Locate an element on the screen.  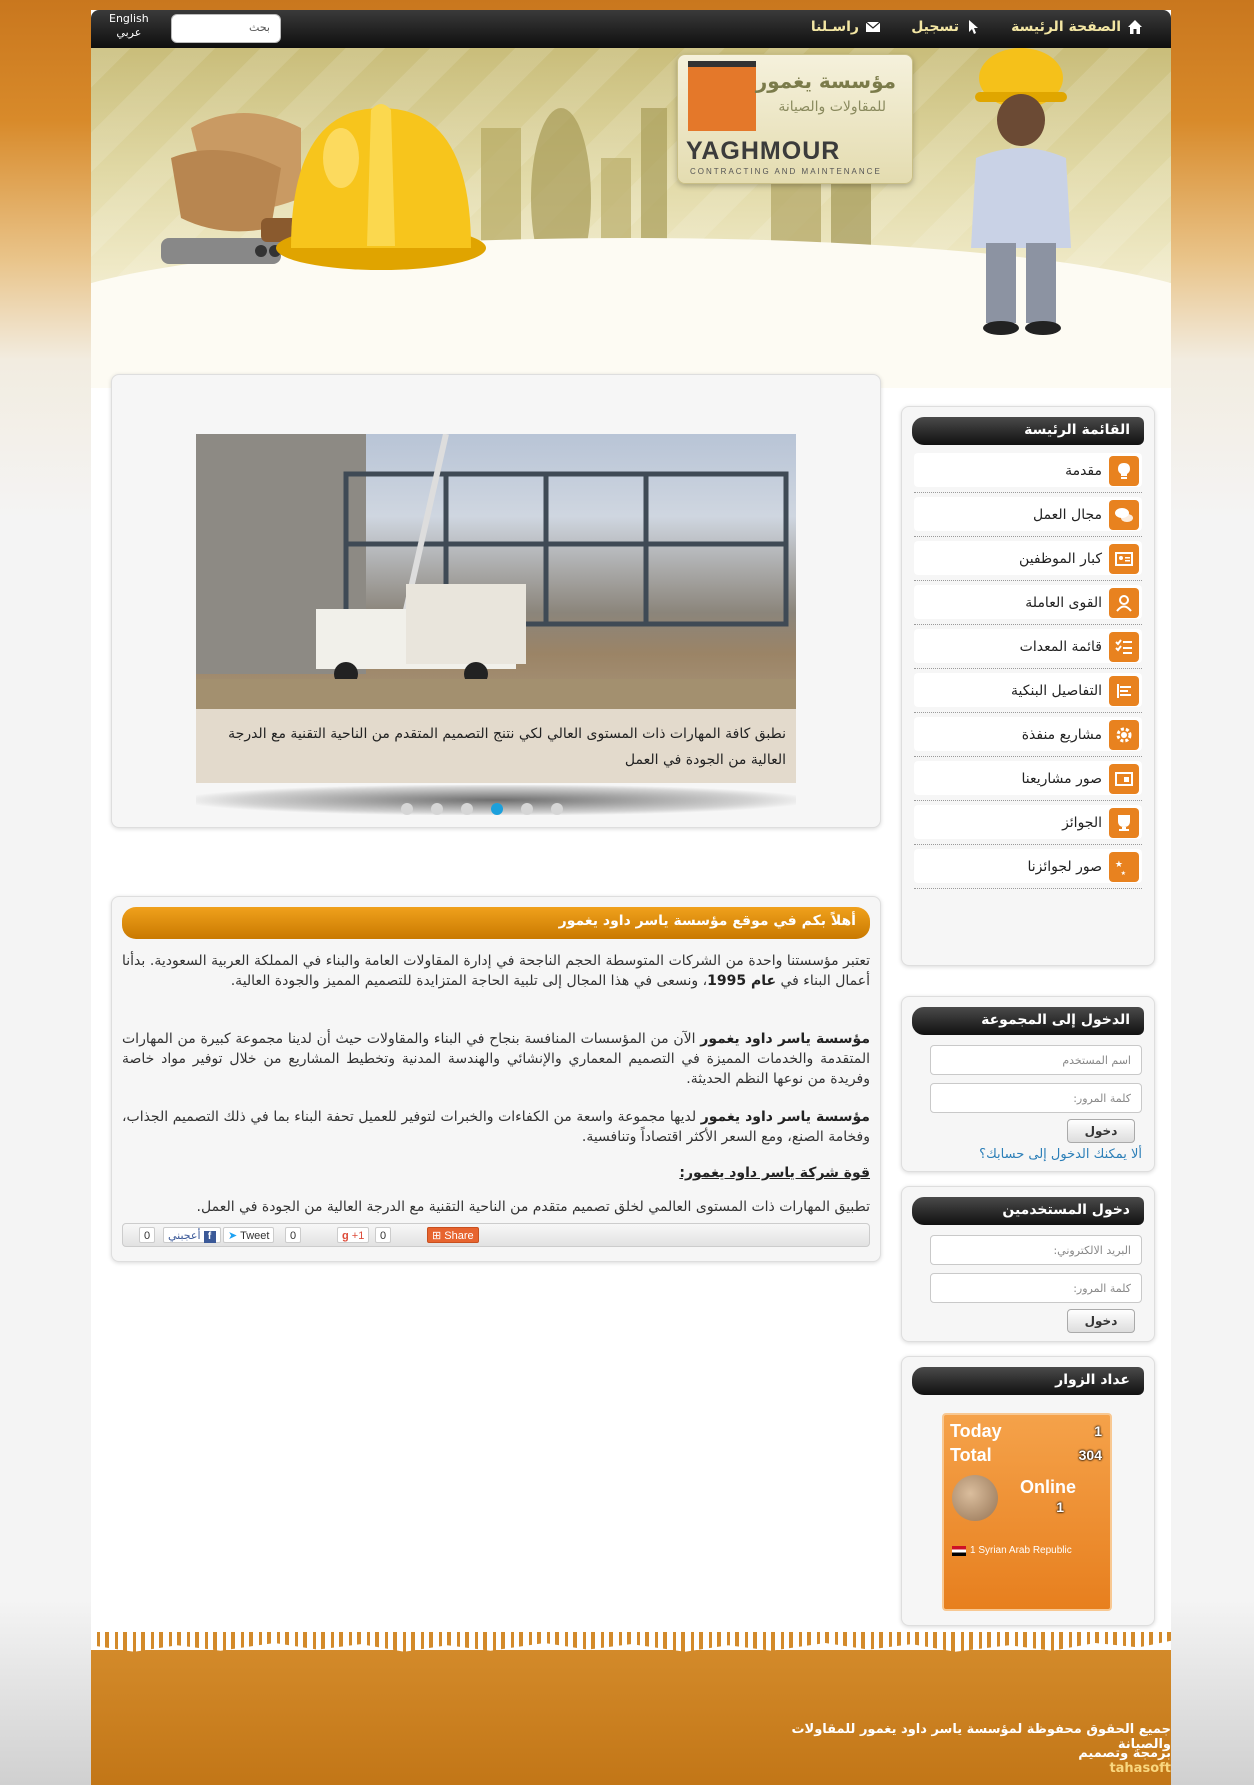
facebook-like-count: 0 is located at coordinates (147, 1235).